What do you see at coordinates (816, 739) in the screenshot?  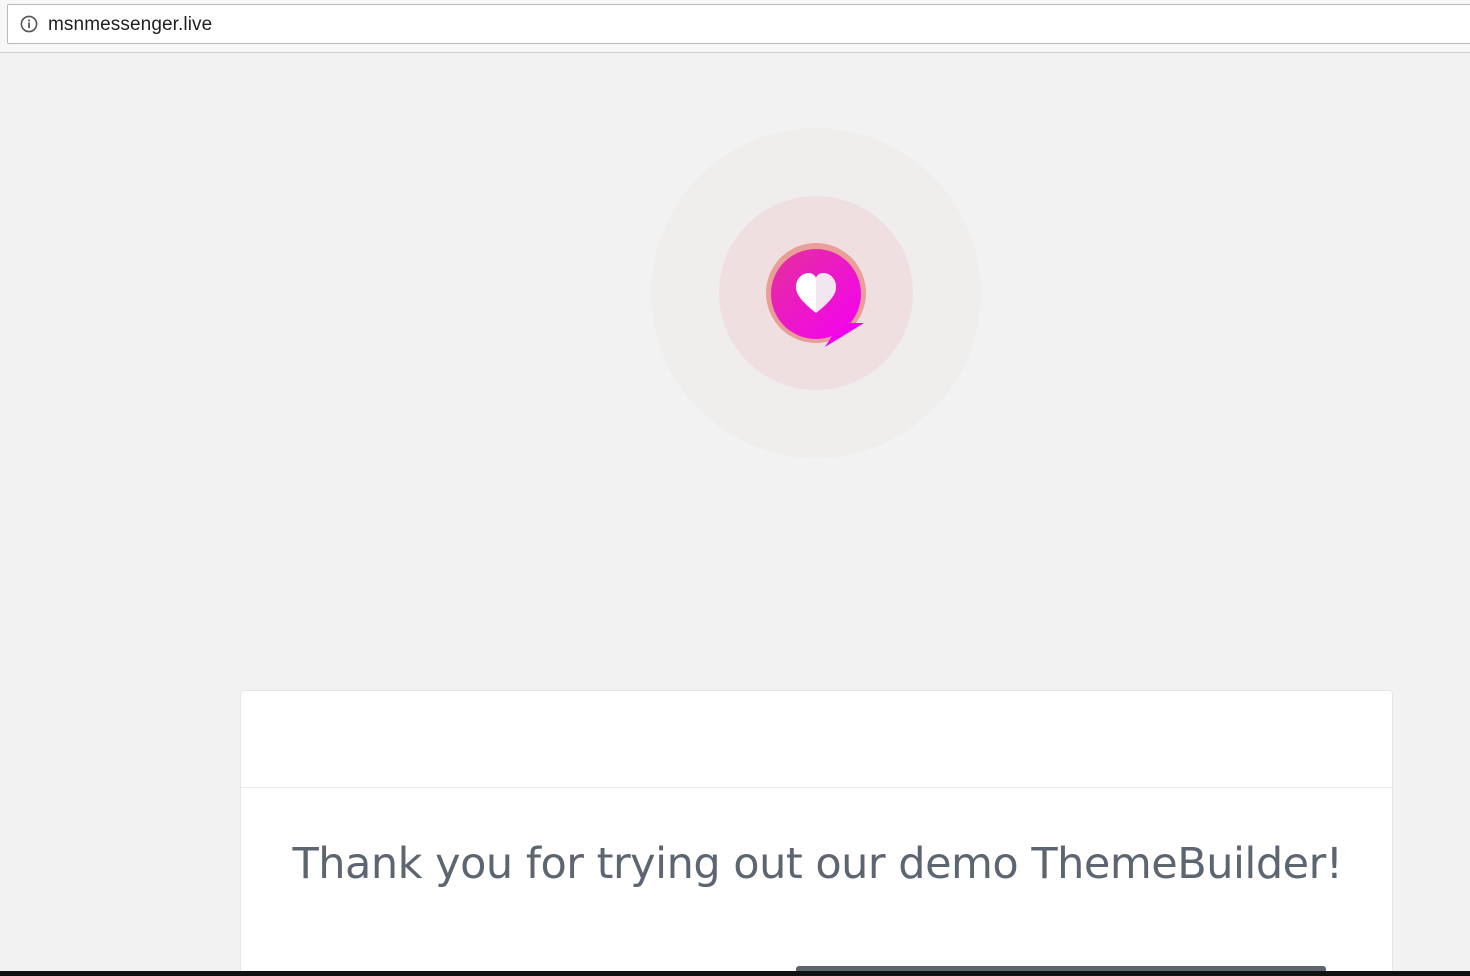 I see `card-header` at bounding box center [816, 739].